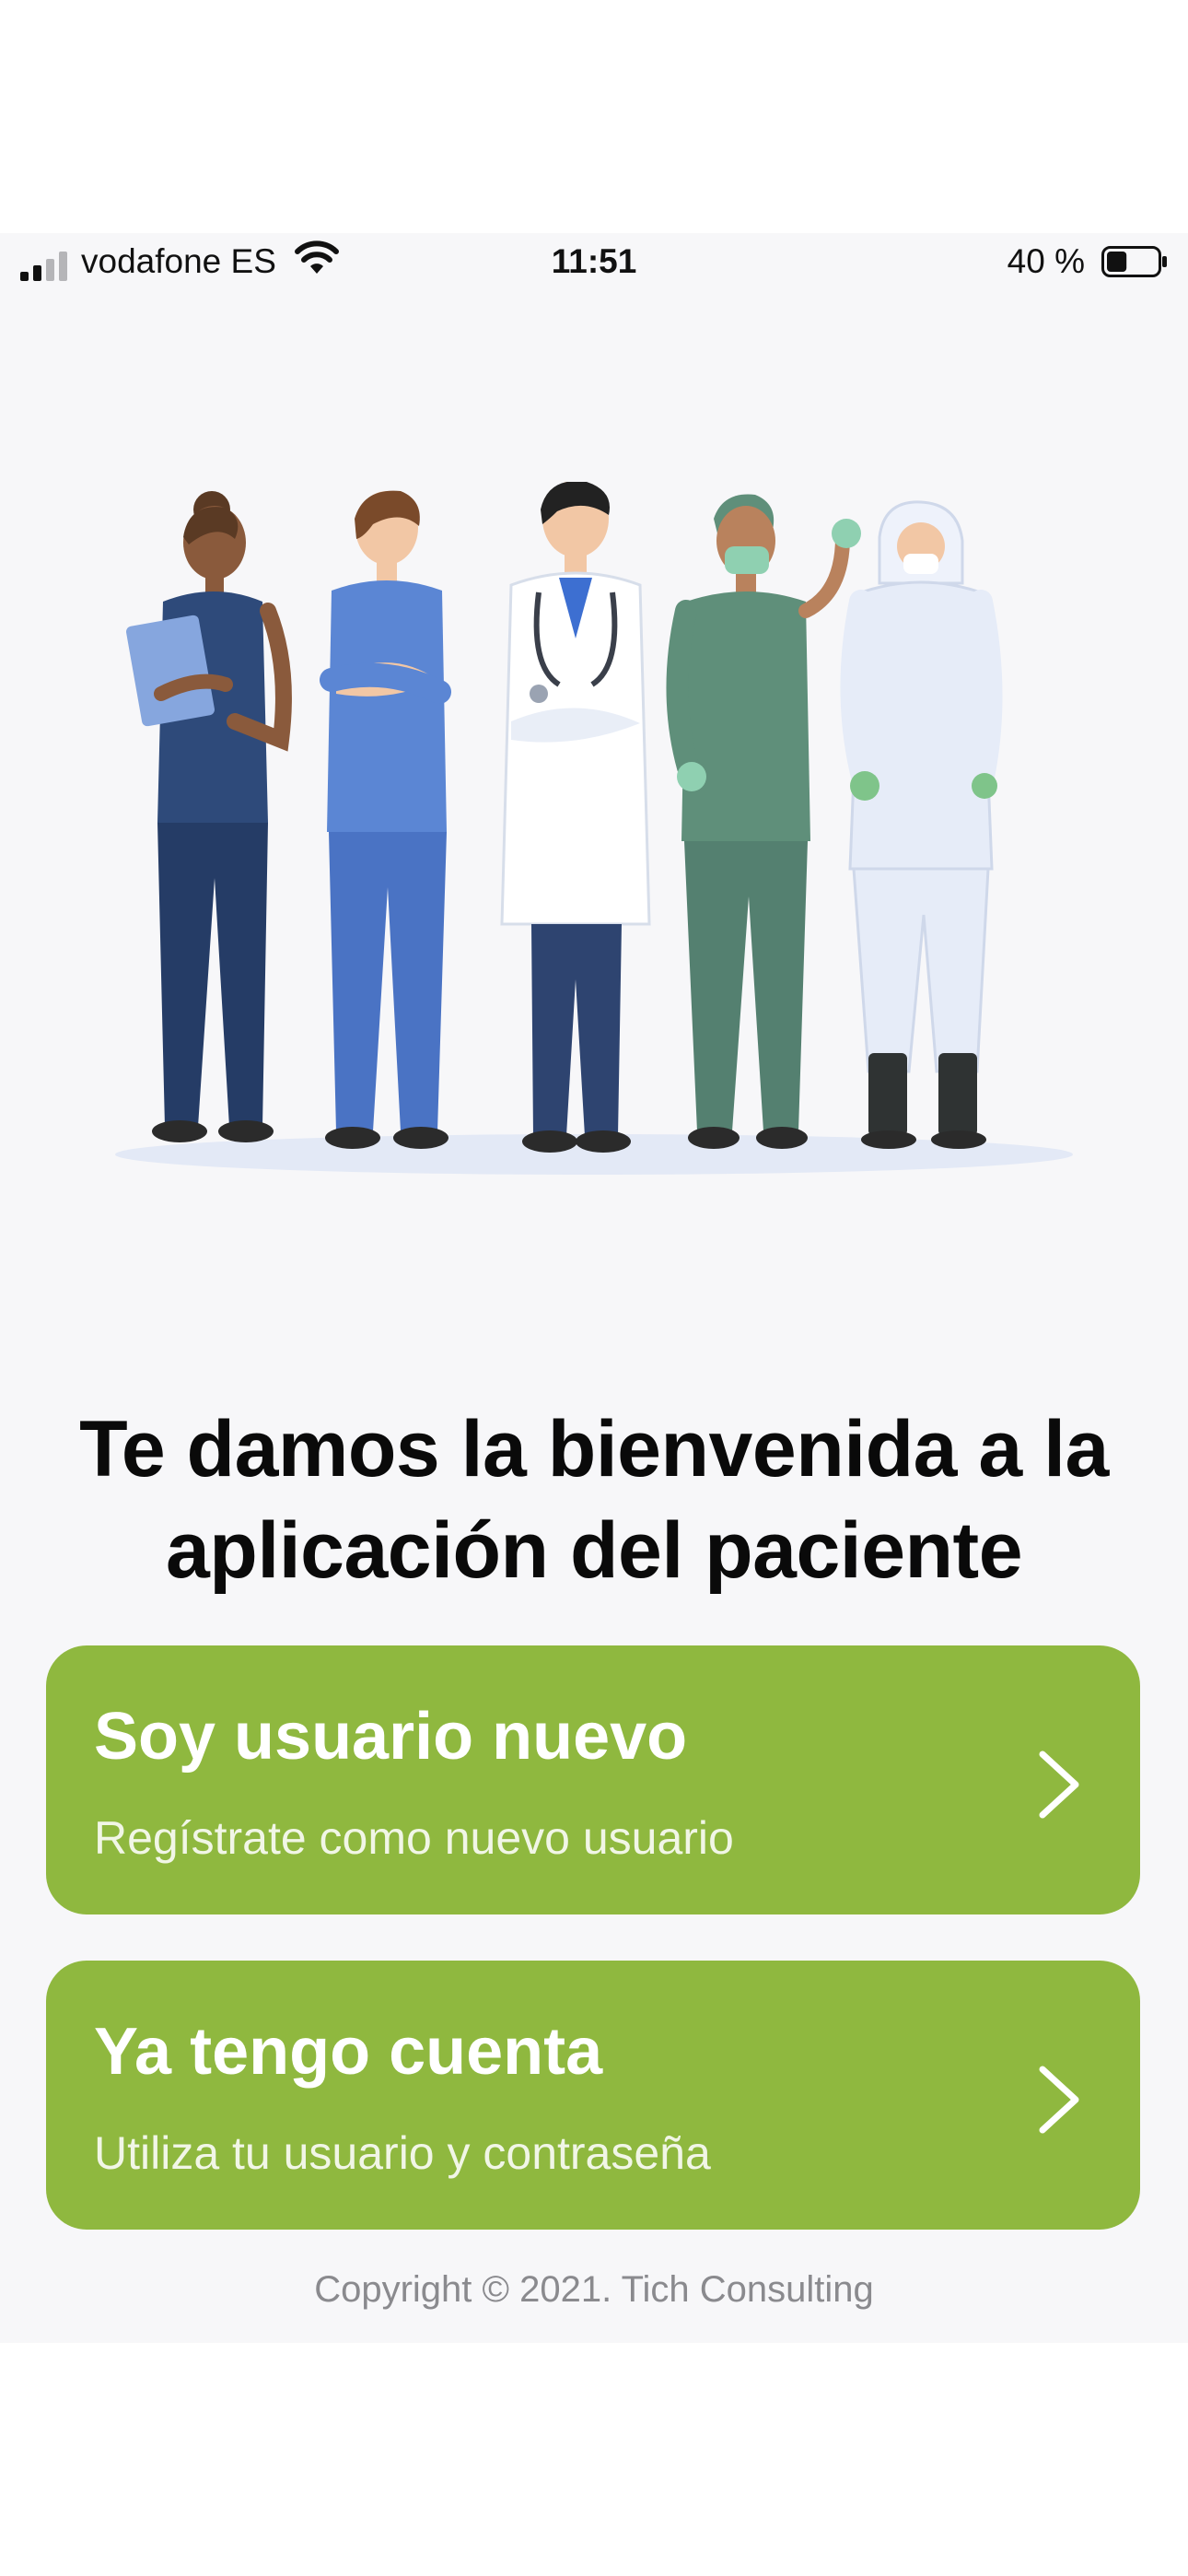  What do you see at coordinates (414, 1838) in the screenshot?
I see `new-user-subtitle: Regístrate como nuevo usuario` at bounding box center [414, 1838].